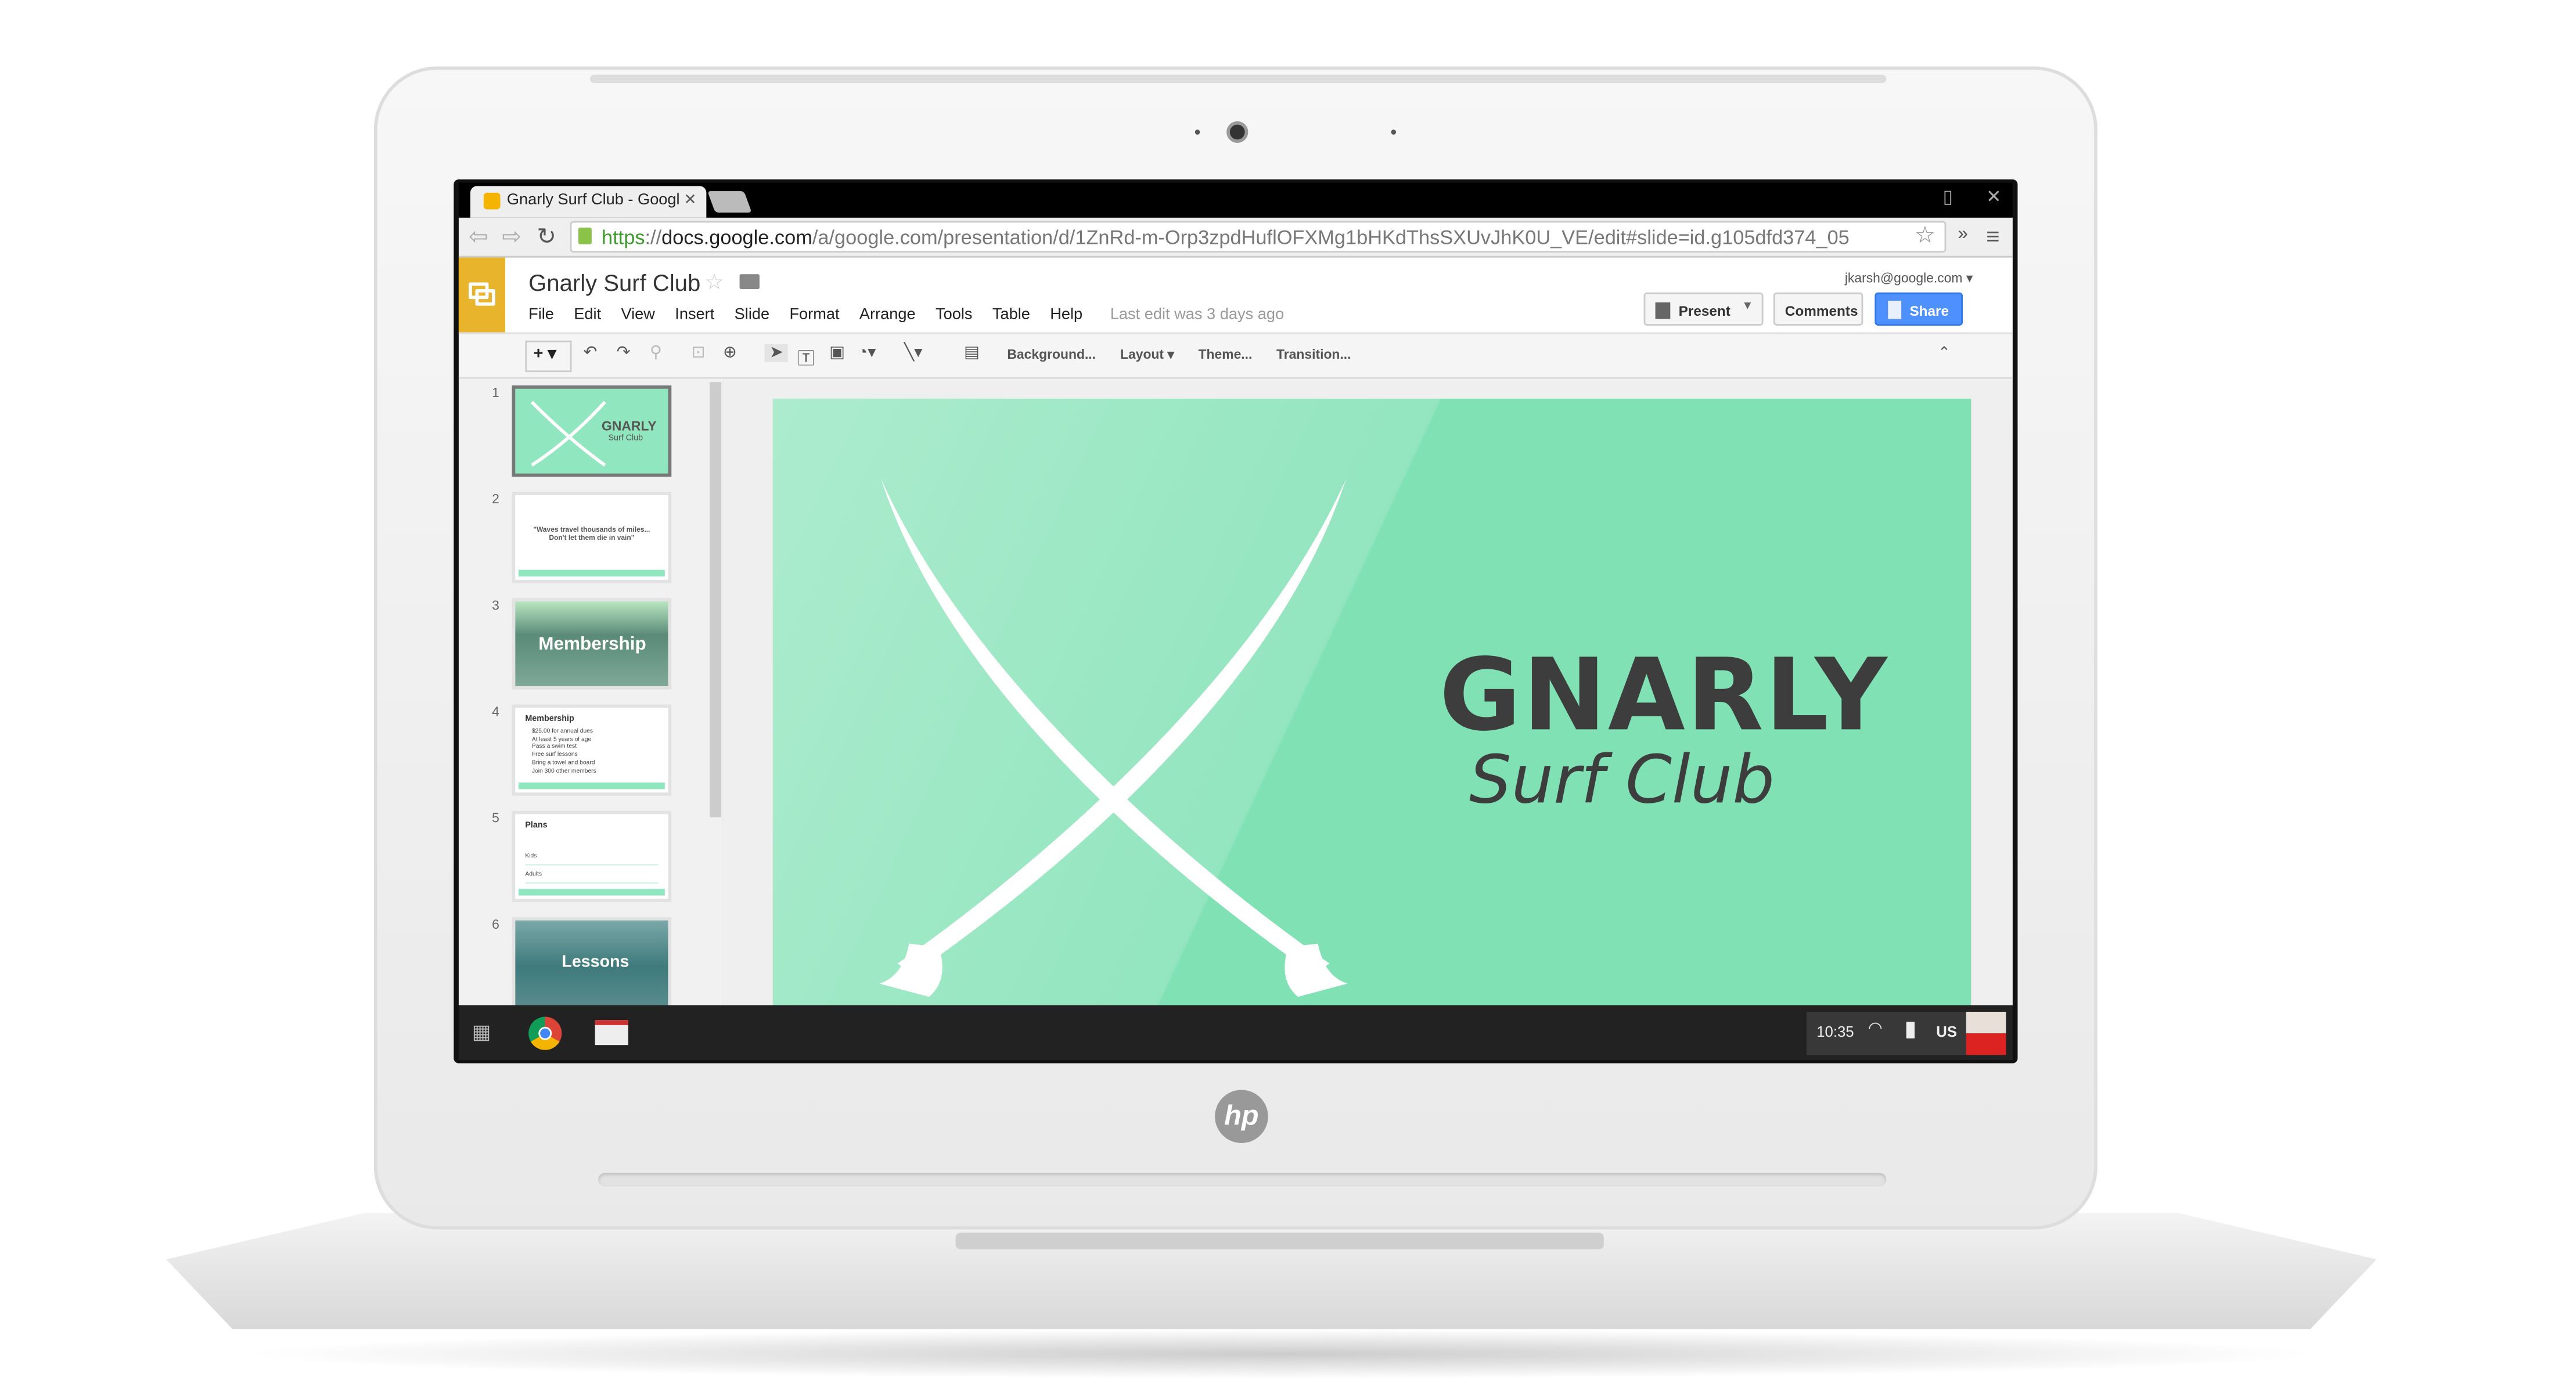 This screenshot has height=1399, width=2576. I want to click on slide-number: 1, so click(495, 393).